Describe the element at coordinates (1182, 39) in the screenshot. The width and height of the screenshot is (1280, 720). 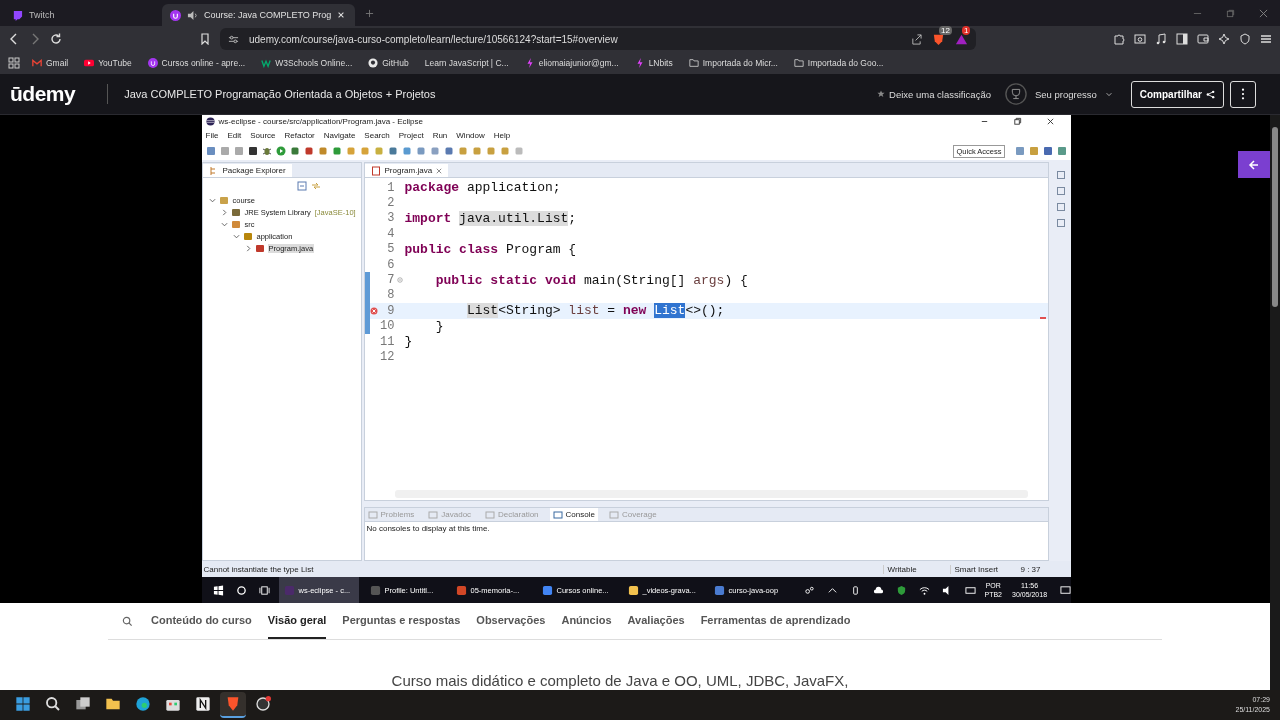
I see `sidebar-icon` at that location.